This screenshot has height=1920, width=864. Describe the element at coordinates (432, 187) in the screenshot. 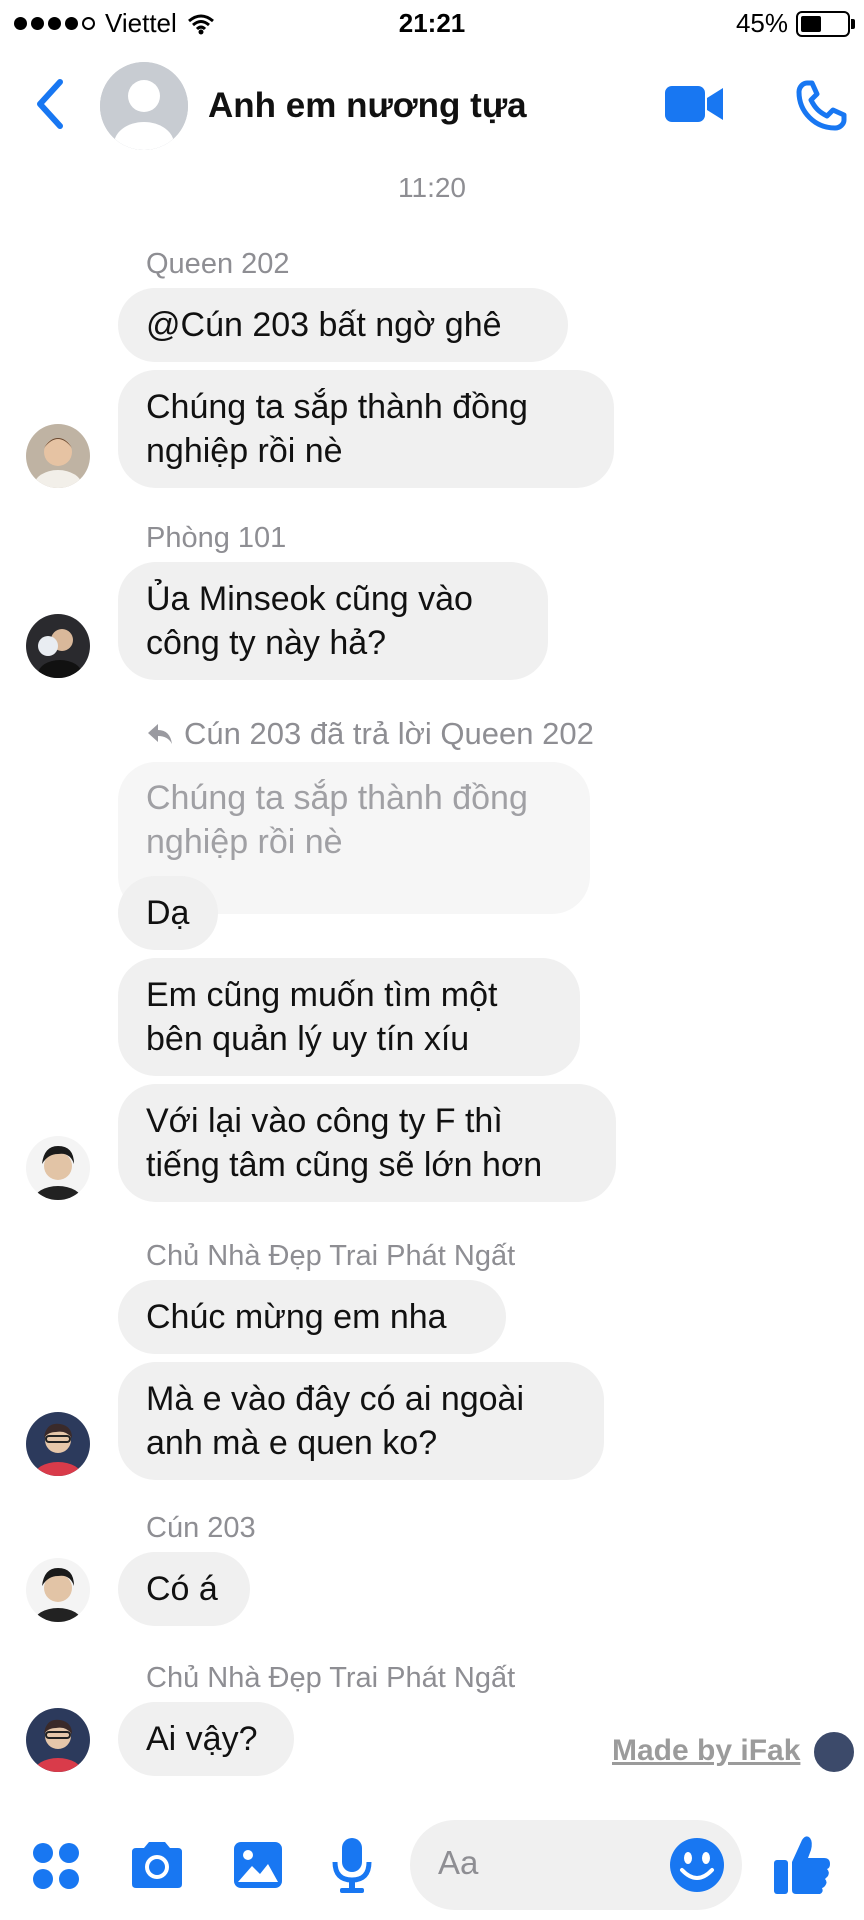

I see `time-separator: 11:20` at that location.